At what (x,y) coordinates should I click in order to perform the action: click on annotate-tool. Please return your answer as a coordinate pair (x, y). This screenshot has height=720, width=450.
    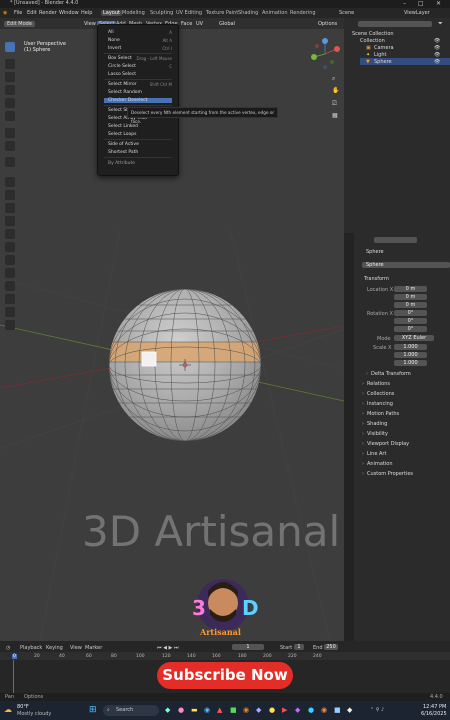
    Looking at the image, I should click on (10, 133).